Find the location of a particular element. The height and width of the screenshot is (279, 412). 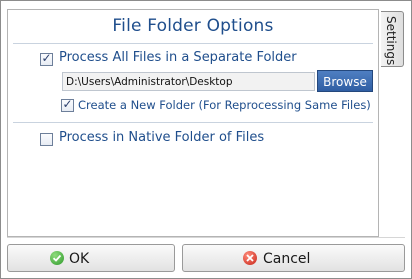

browse-button: Browse is located at coordinates (345, 81).